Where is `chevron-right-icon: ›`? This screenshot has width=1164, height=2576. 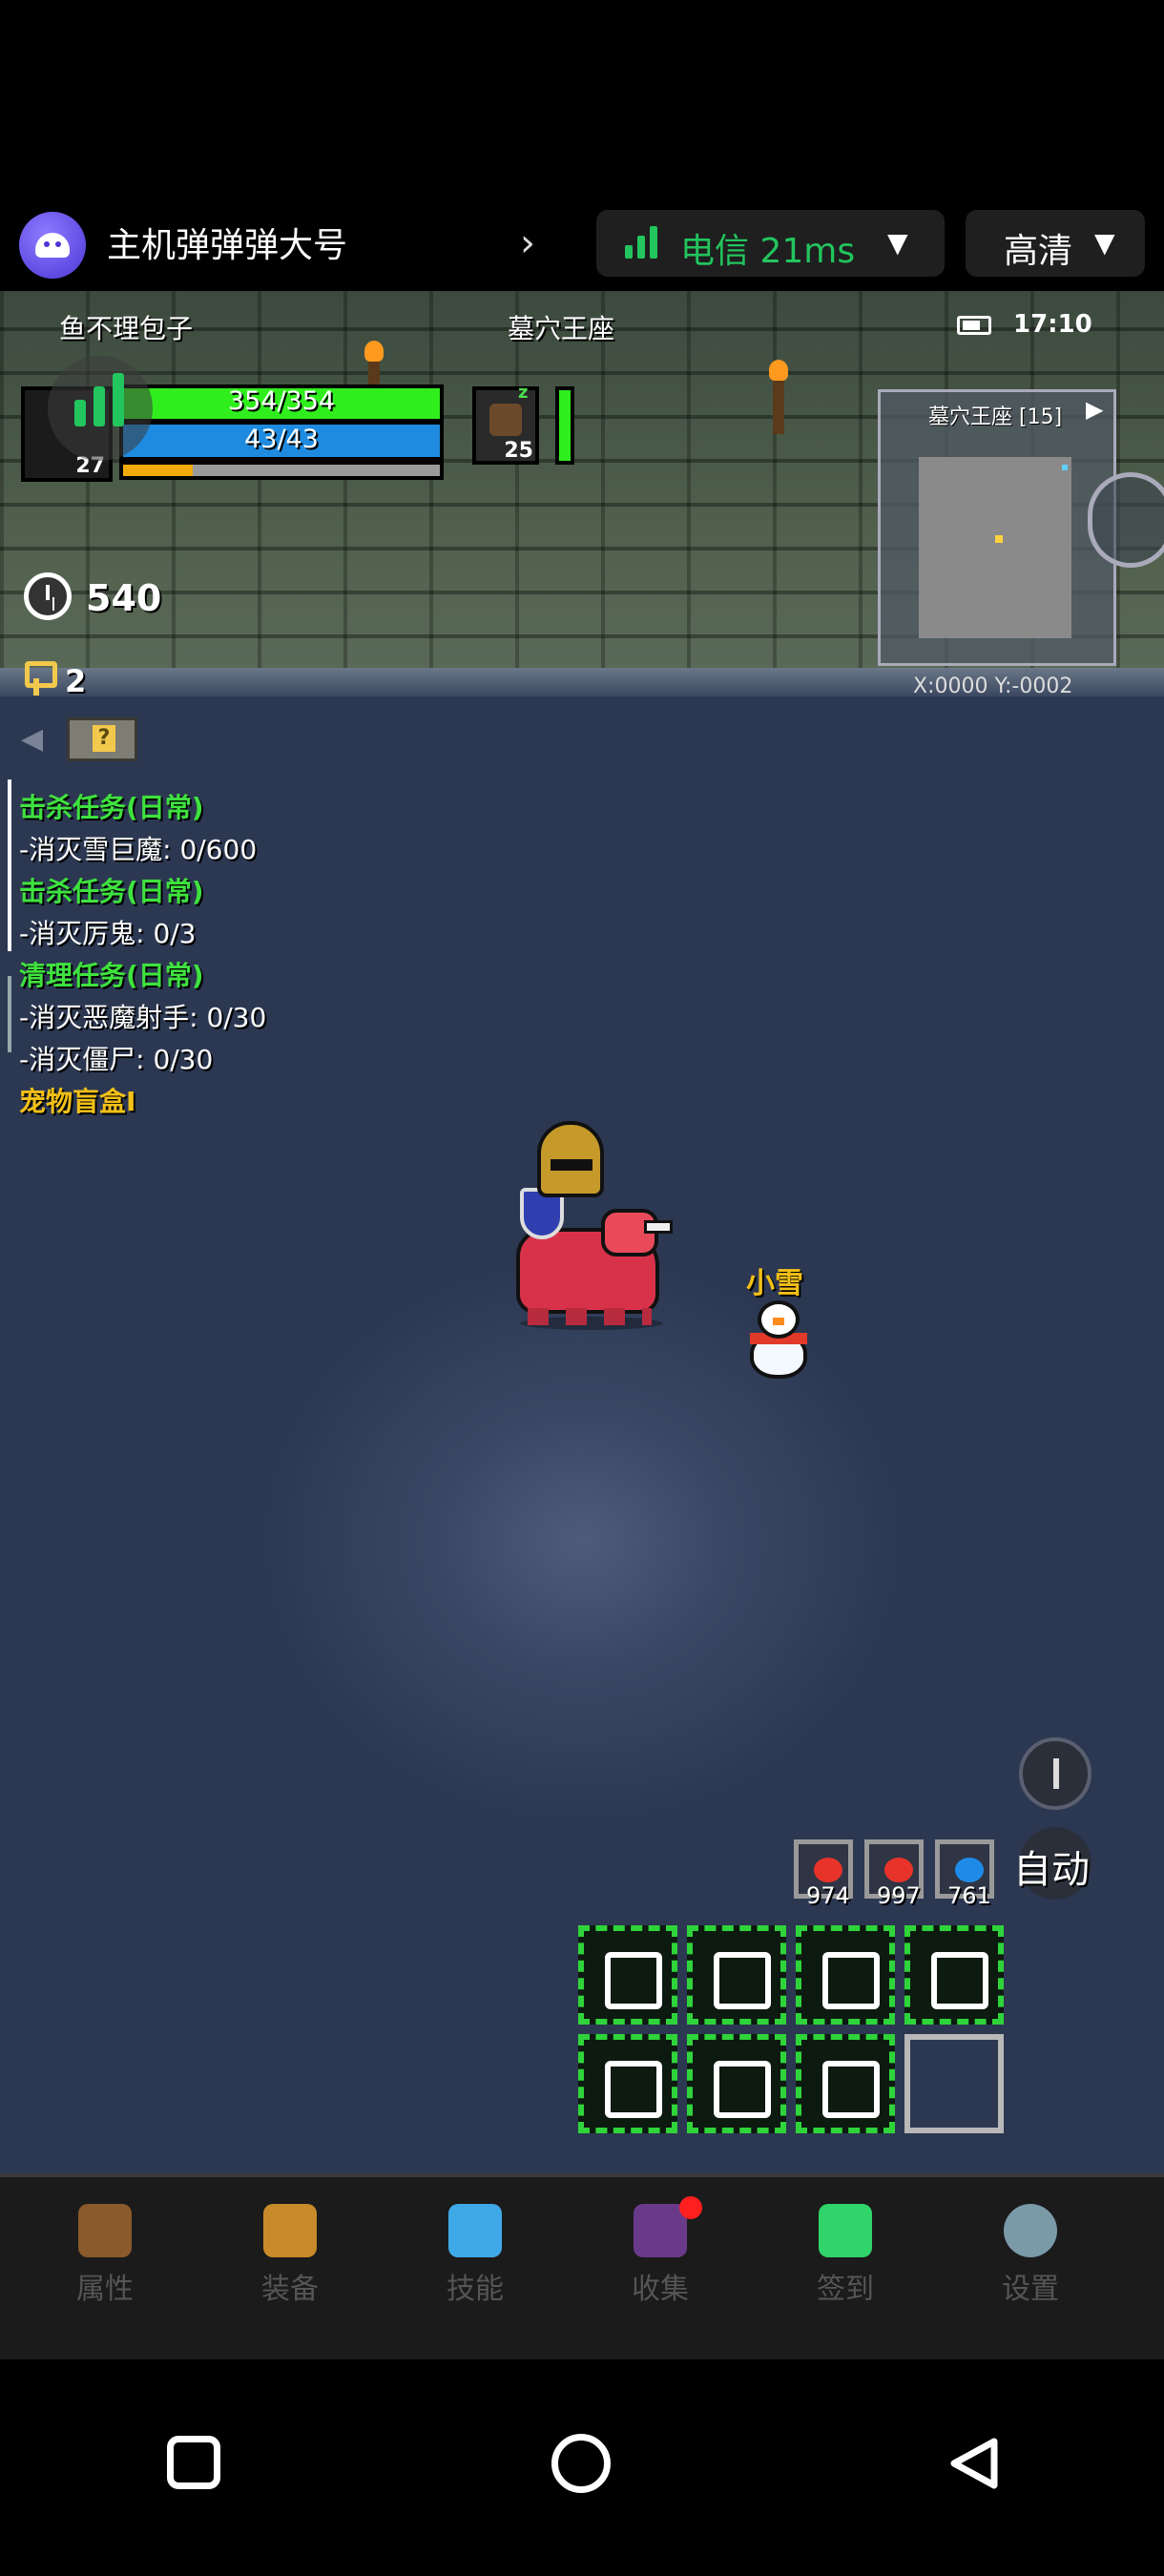 chevron-right-icon: › is located at coordinates (527, 243).